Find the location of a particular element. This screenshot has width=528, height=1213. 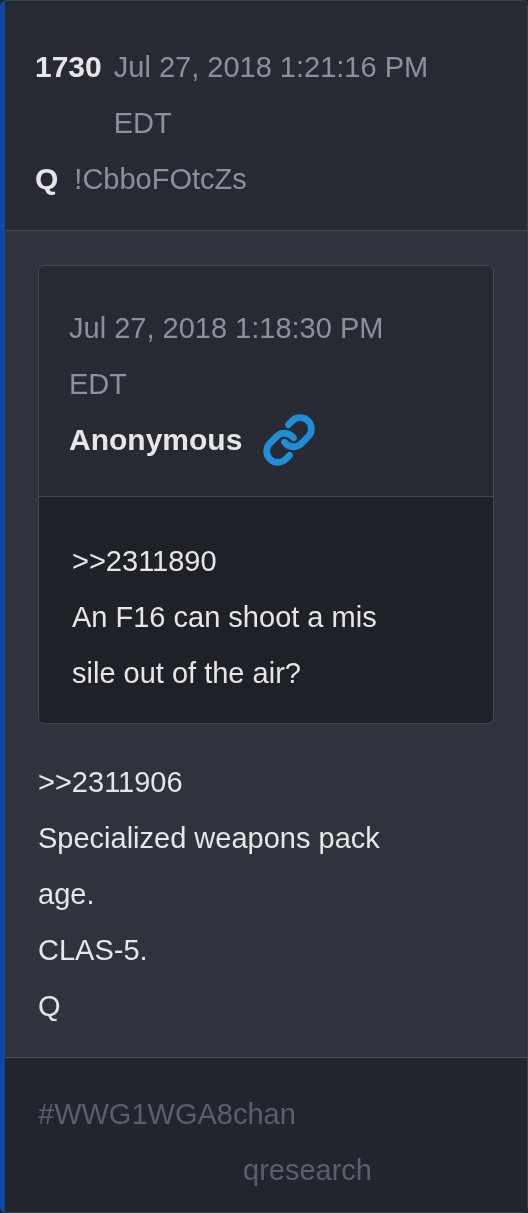

quote-text-line: >>2311890 is located at coordinates (145, 561).